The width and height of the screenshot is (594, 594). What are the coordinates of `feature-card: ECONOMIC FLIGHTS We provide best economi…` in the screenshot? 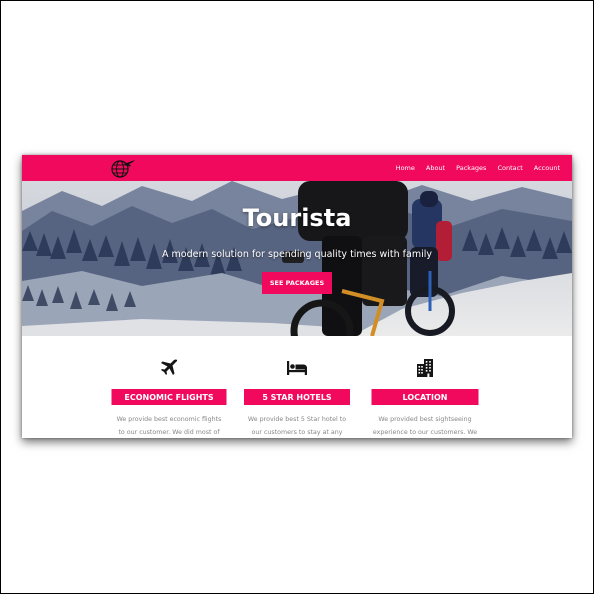 It's located at (169, 387).